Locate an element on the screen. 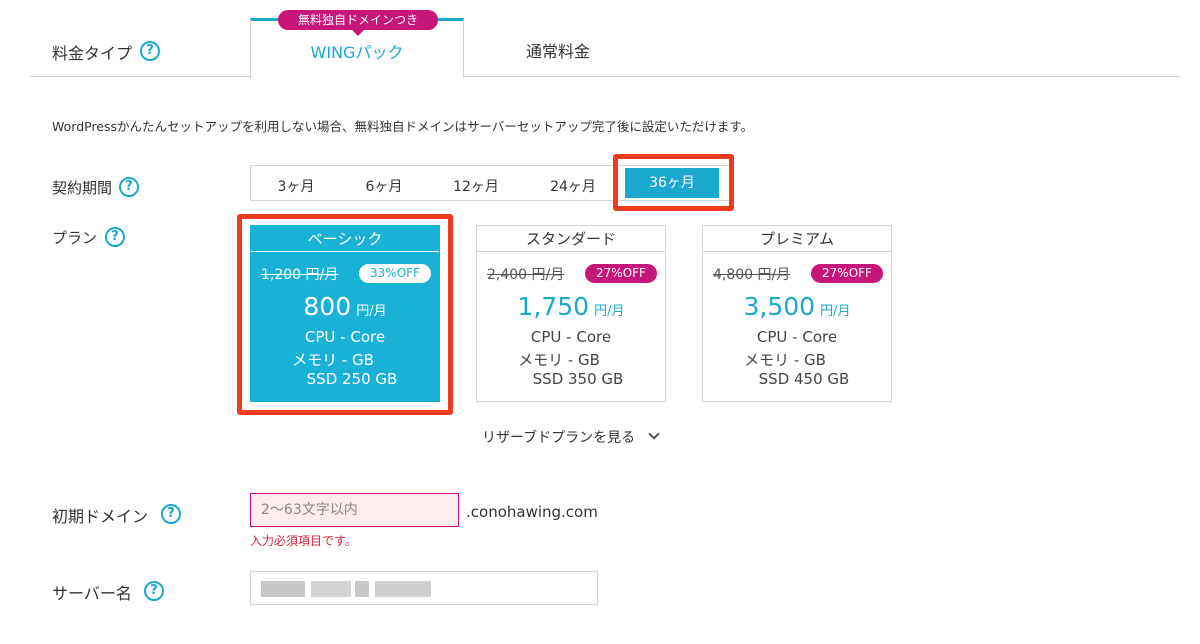  plan-old-price: 4,800 円/月 is located at coordinates (752, 275).